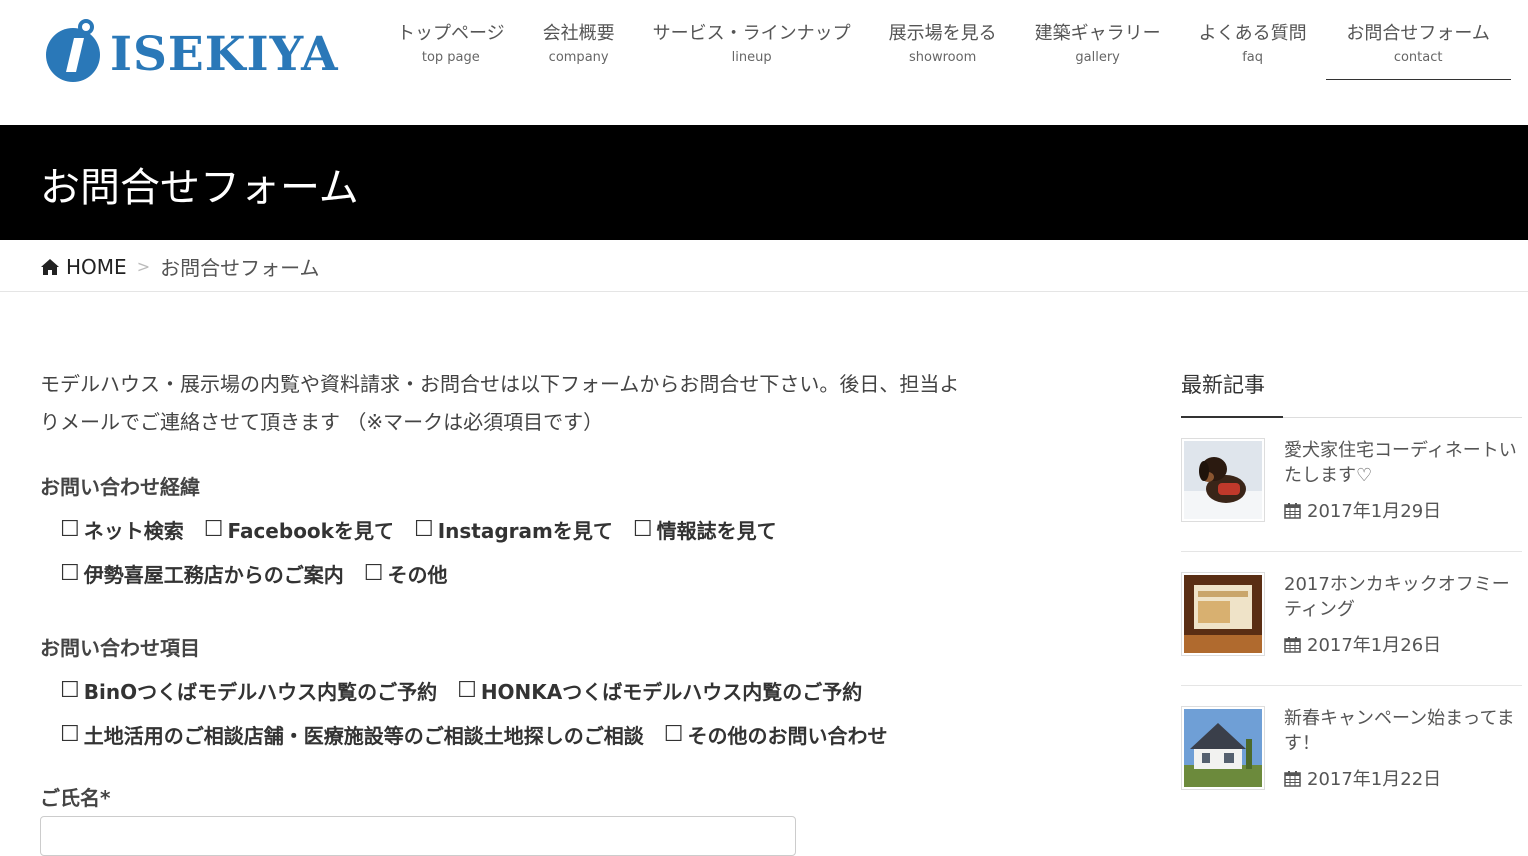 The height and width of the screenshot is (856, 1528). Describe the element at coordinates (310, 530) in the screenshot. I see `option-label: Facebookを見て` at that location.